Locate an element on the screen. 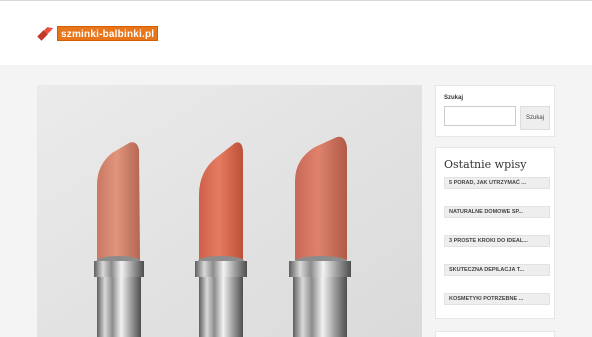 The image size is (592, 337). site-logo: szminki-balbinki.pl is located at coordinates (97, 33).